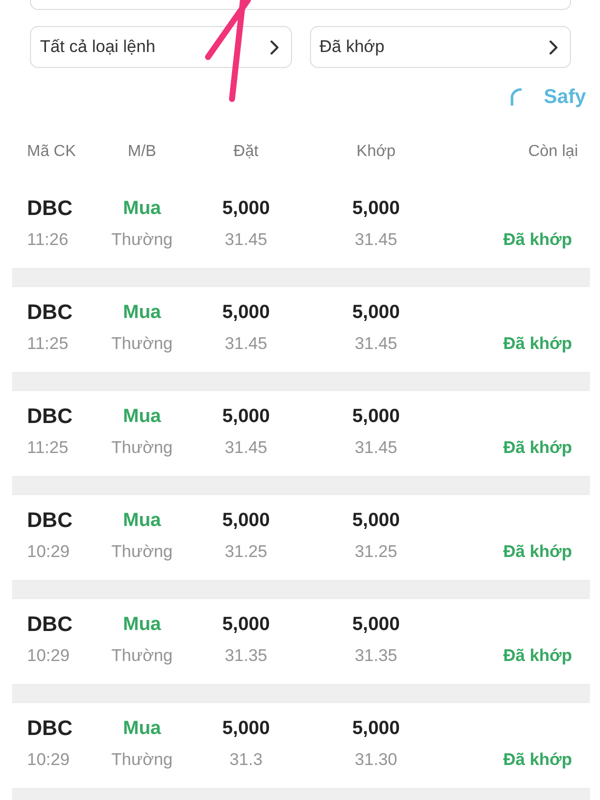 Image resolution: width=600 pixels, height=800 pixels. What do you see at coordinates (440, 47) in the screenshot?
I see `filter-dropdown: Đã khớp` at bounding box center [440, 47].